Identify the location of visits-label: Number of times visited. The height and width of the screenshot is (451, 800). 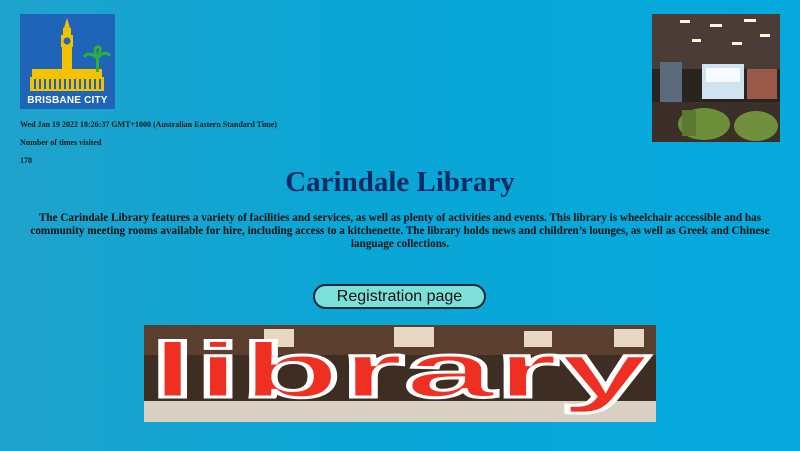
(61, 142).